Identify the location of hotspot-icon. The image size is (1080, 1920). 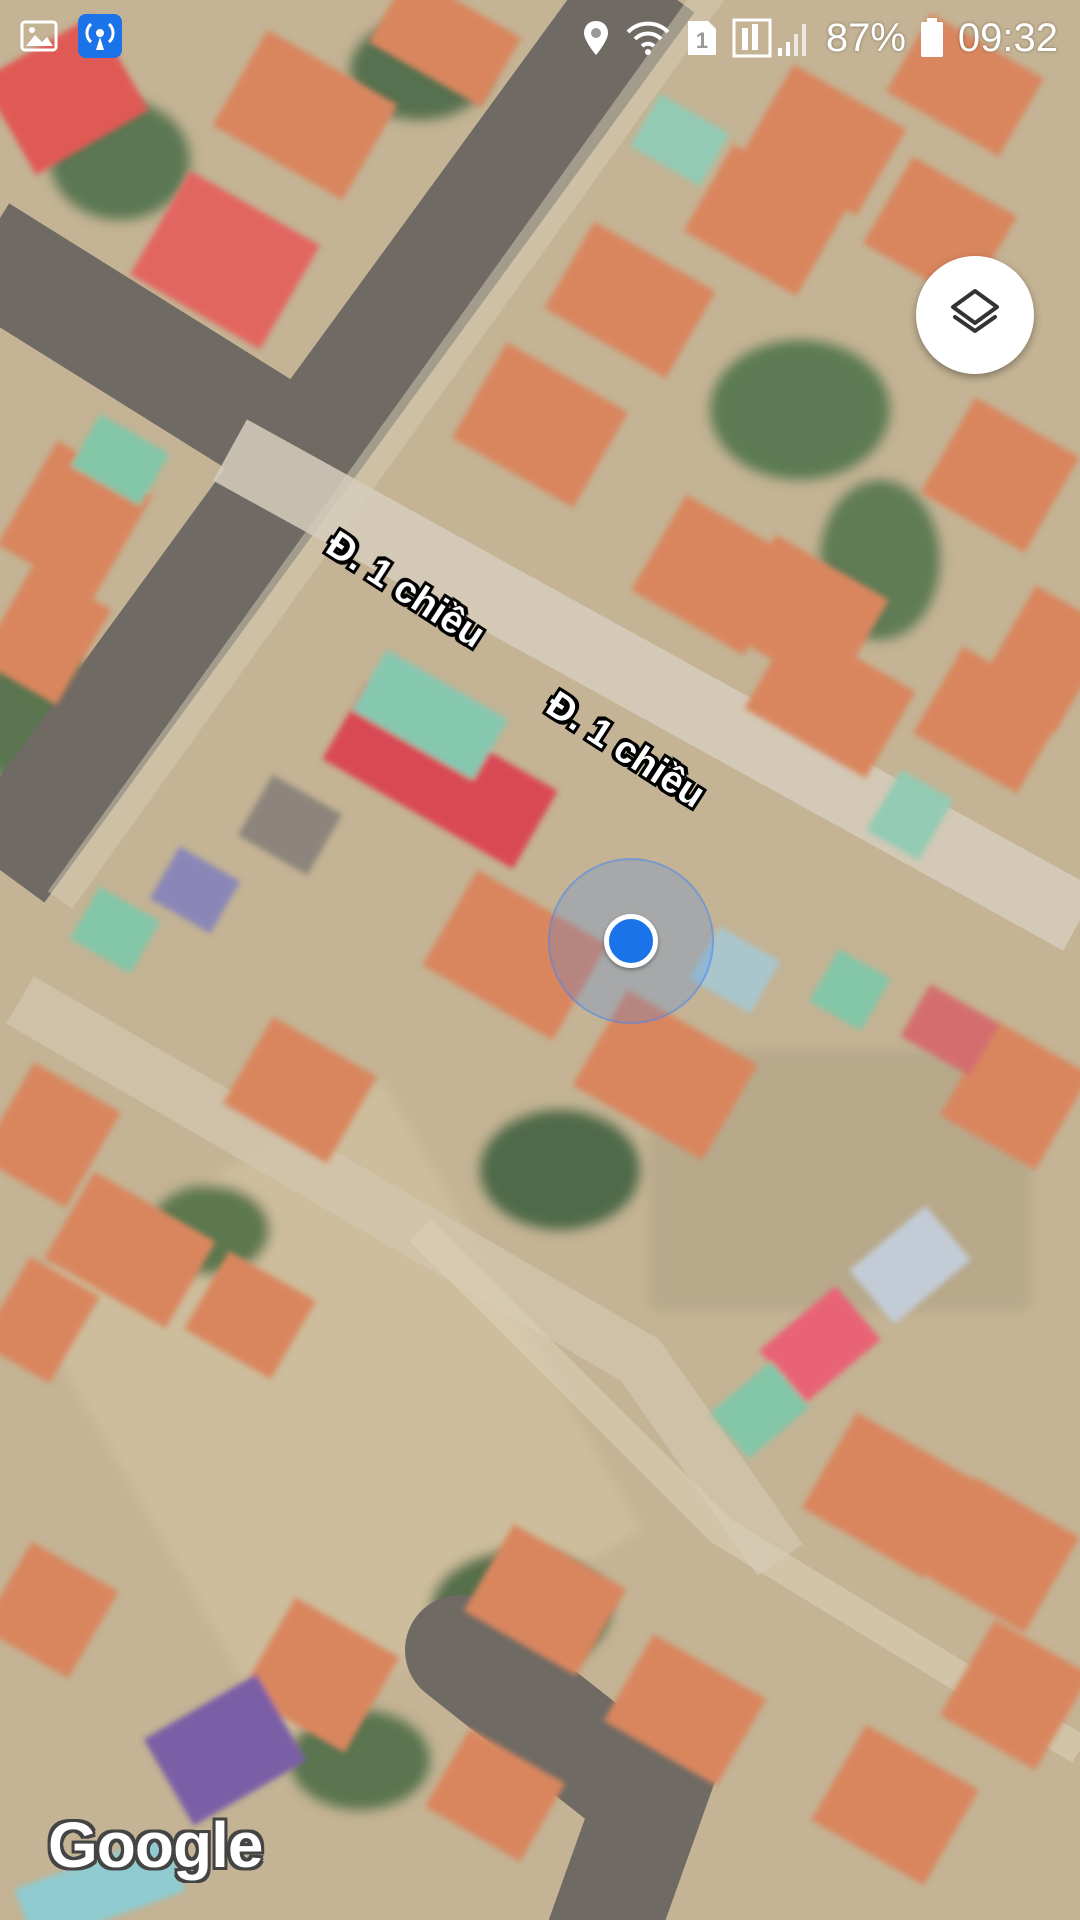
(100, 36).